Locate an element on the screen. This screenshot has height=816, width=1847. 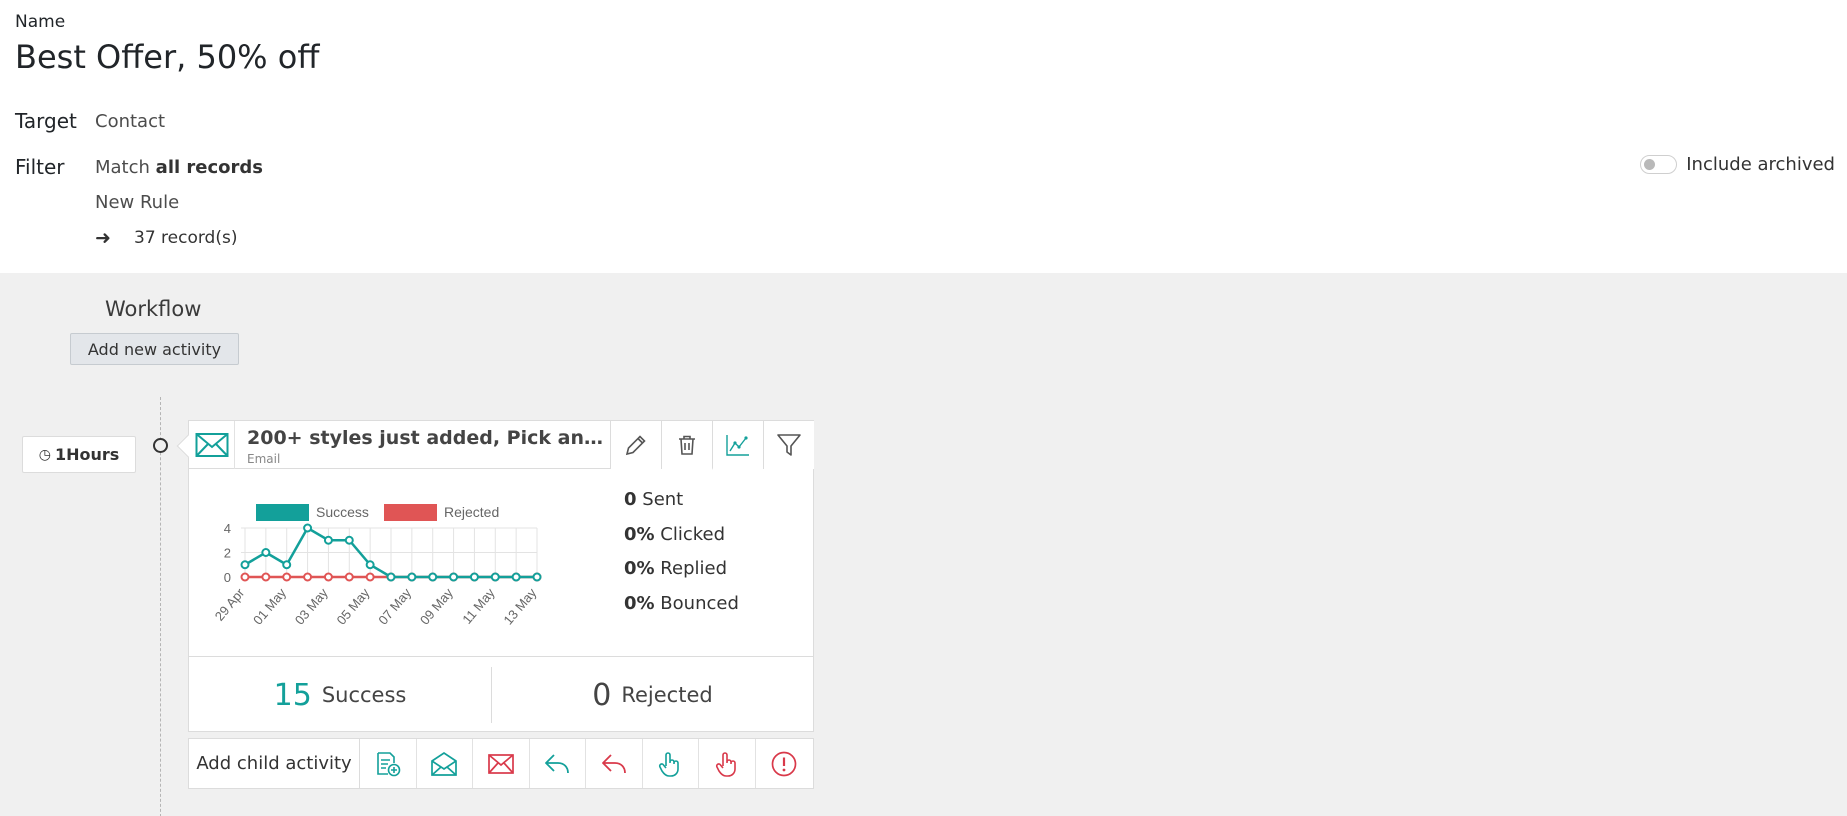
timeline-node is located at coordinates (160, 445).